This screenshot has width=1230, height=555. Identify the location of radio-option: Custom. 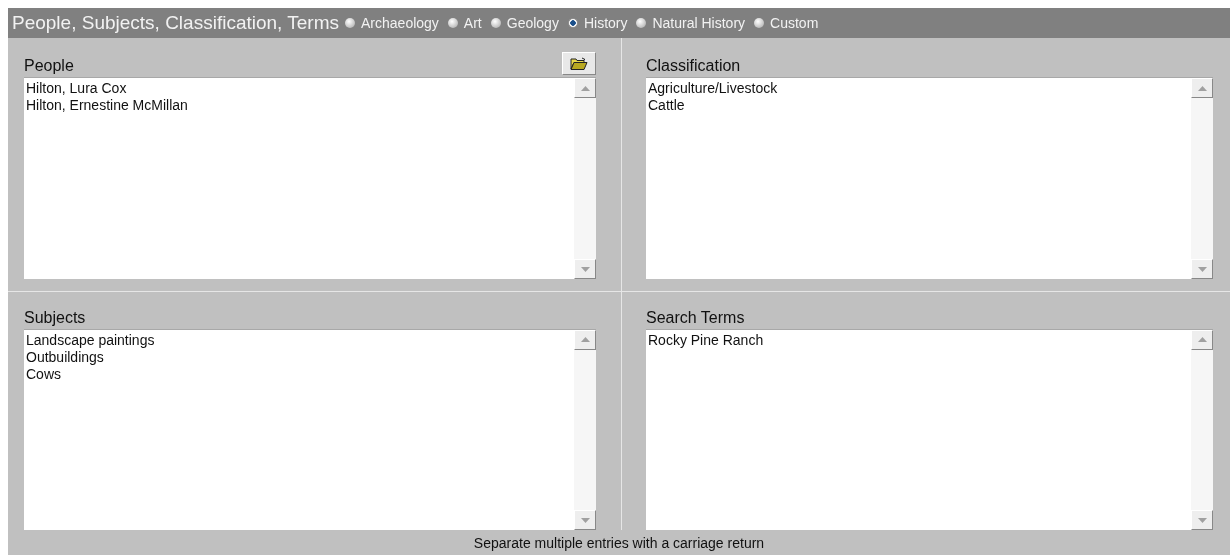
(786, 23).